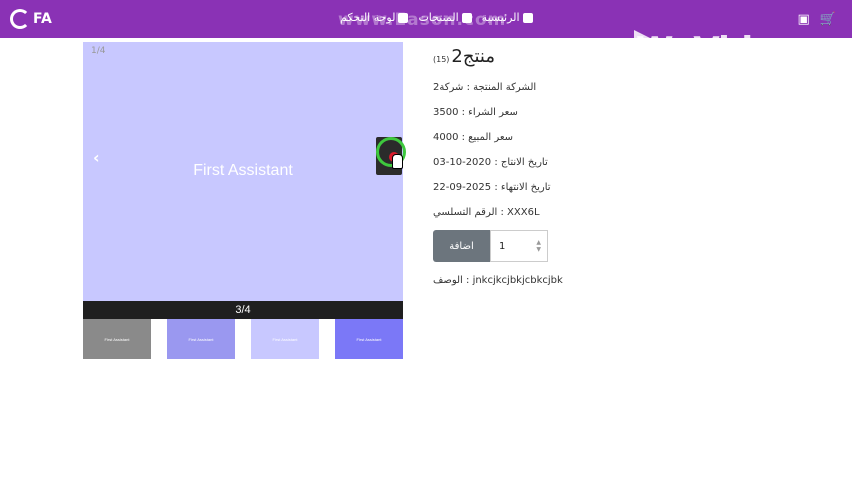 This screenshot has width=852, height=480. I want to click on carousel-caption: 3/4, so click(243, 310).